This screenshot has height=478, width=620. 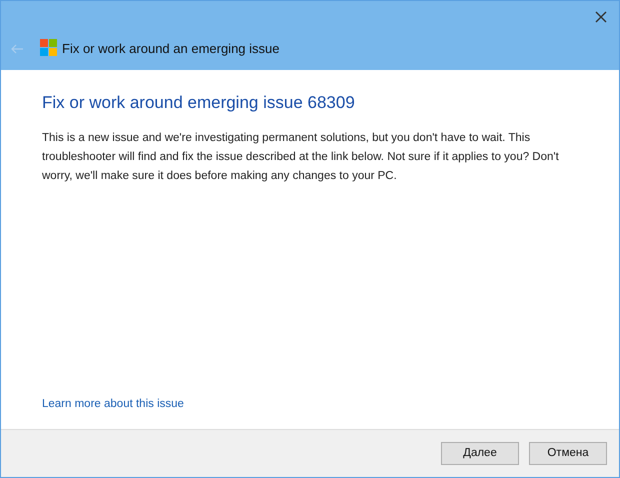 I want to click on close-icon, so click(x=601, y=17).